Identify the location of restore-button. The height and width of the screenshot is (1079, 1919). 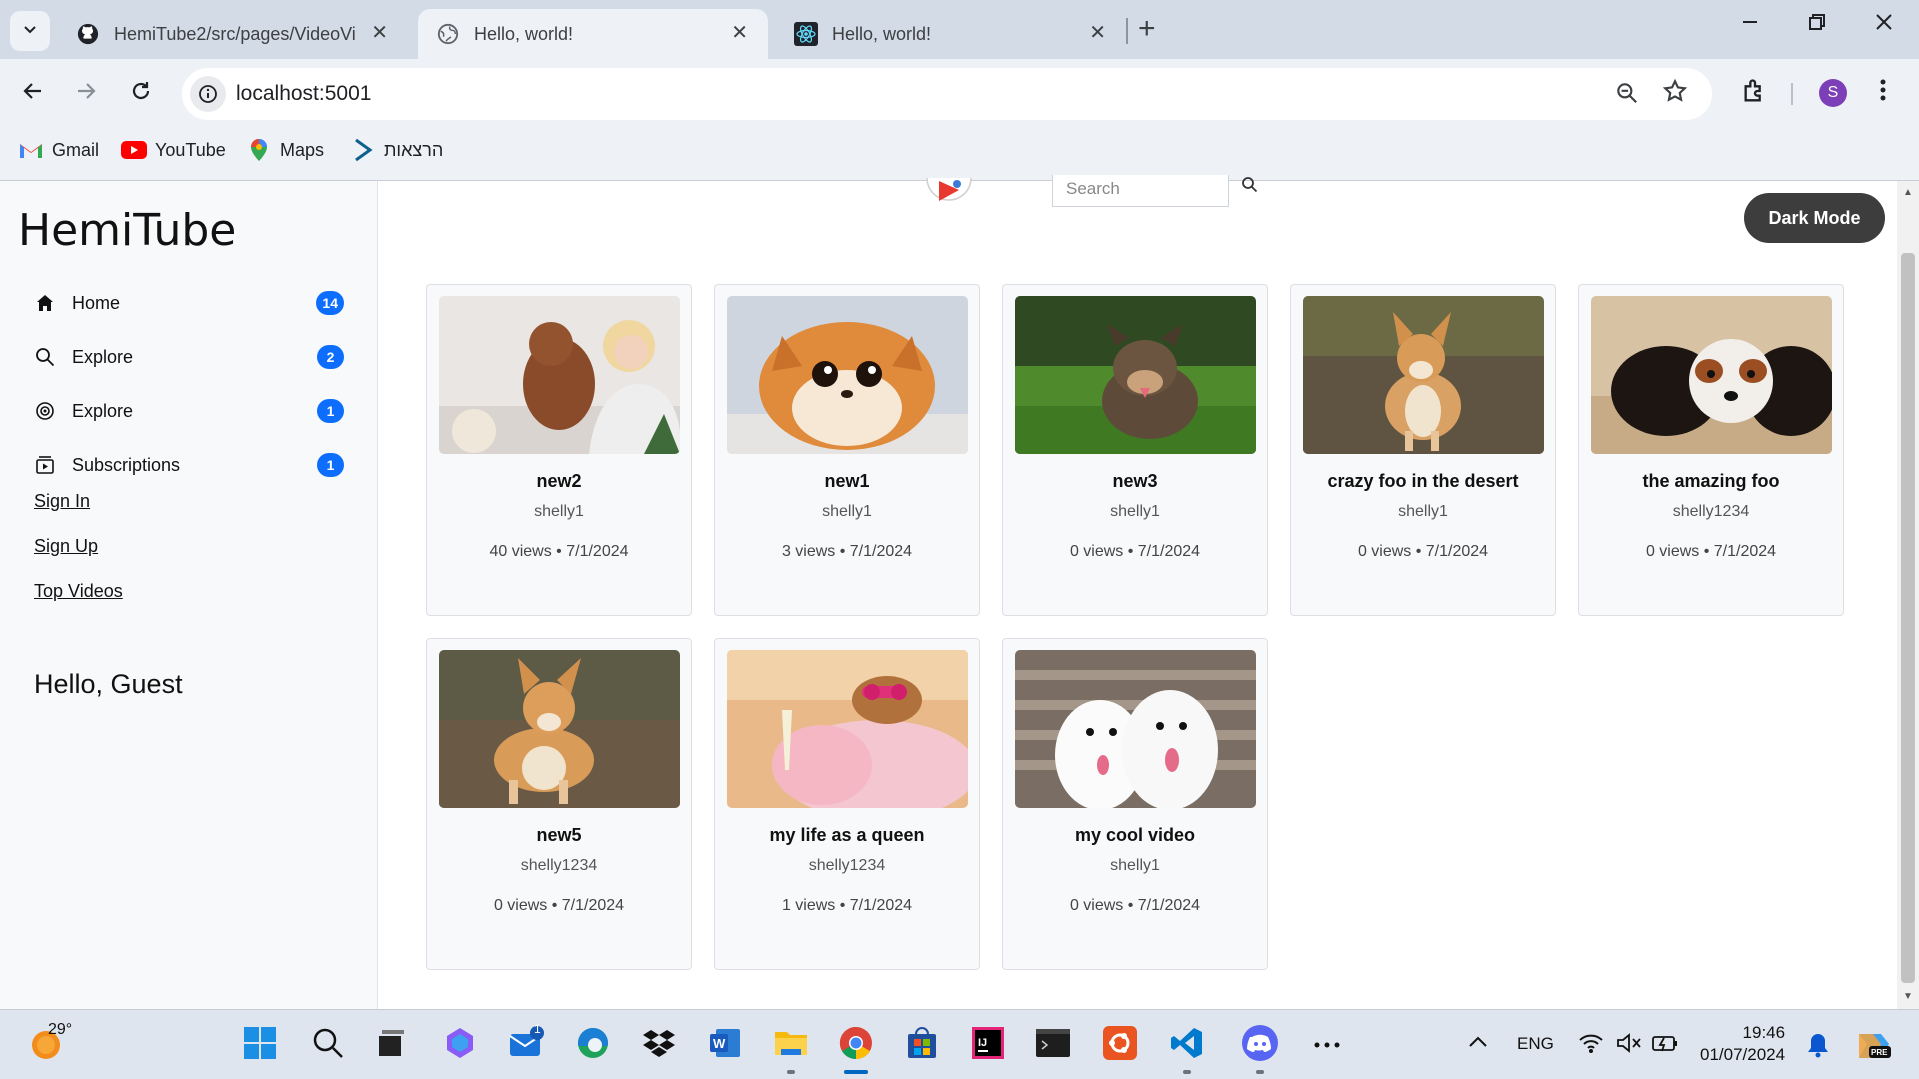
(1817, 25).